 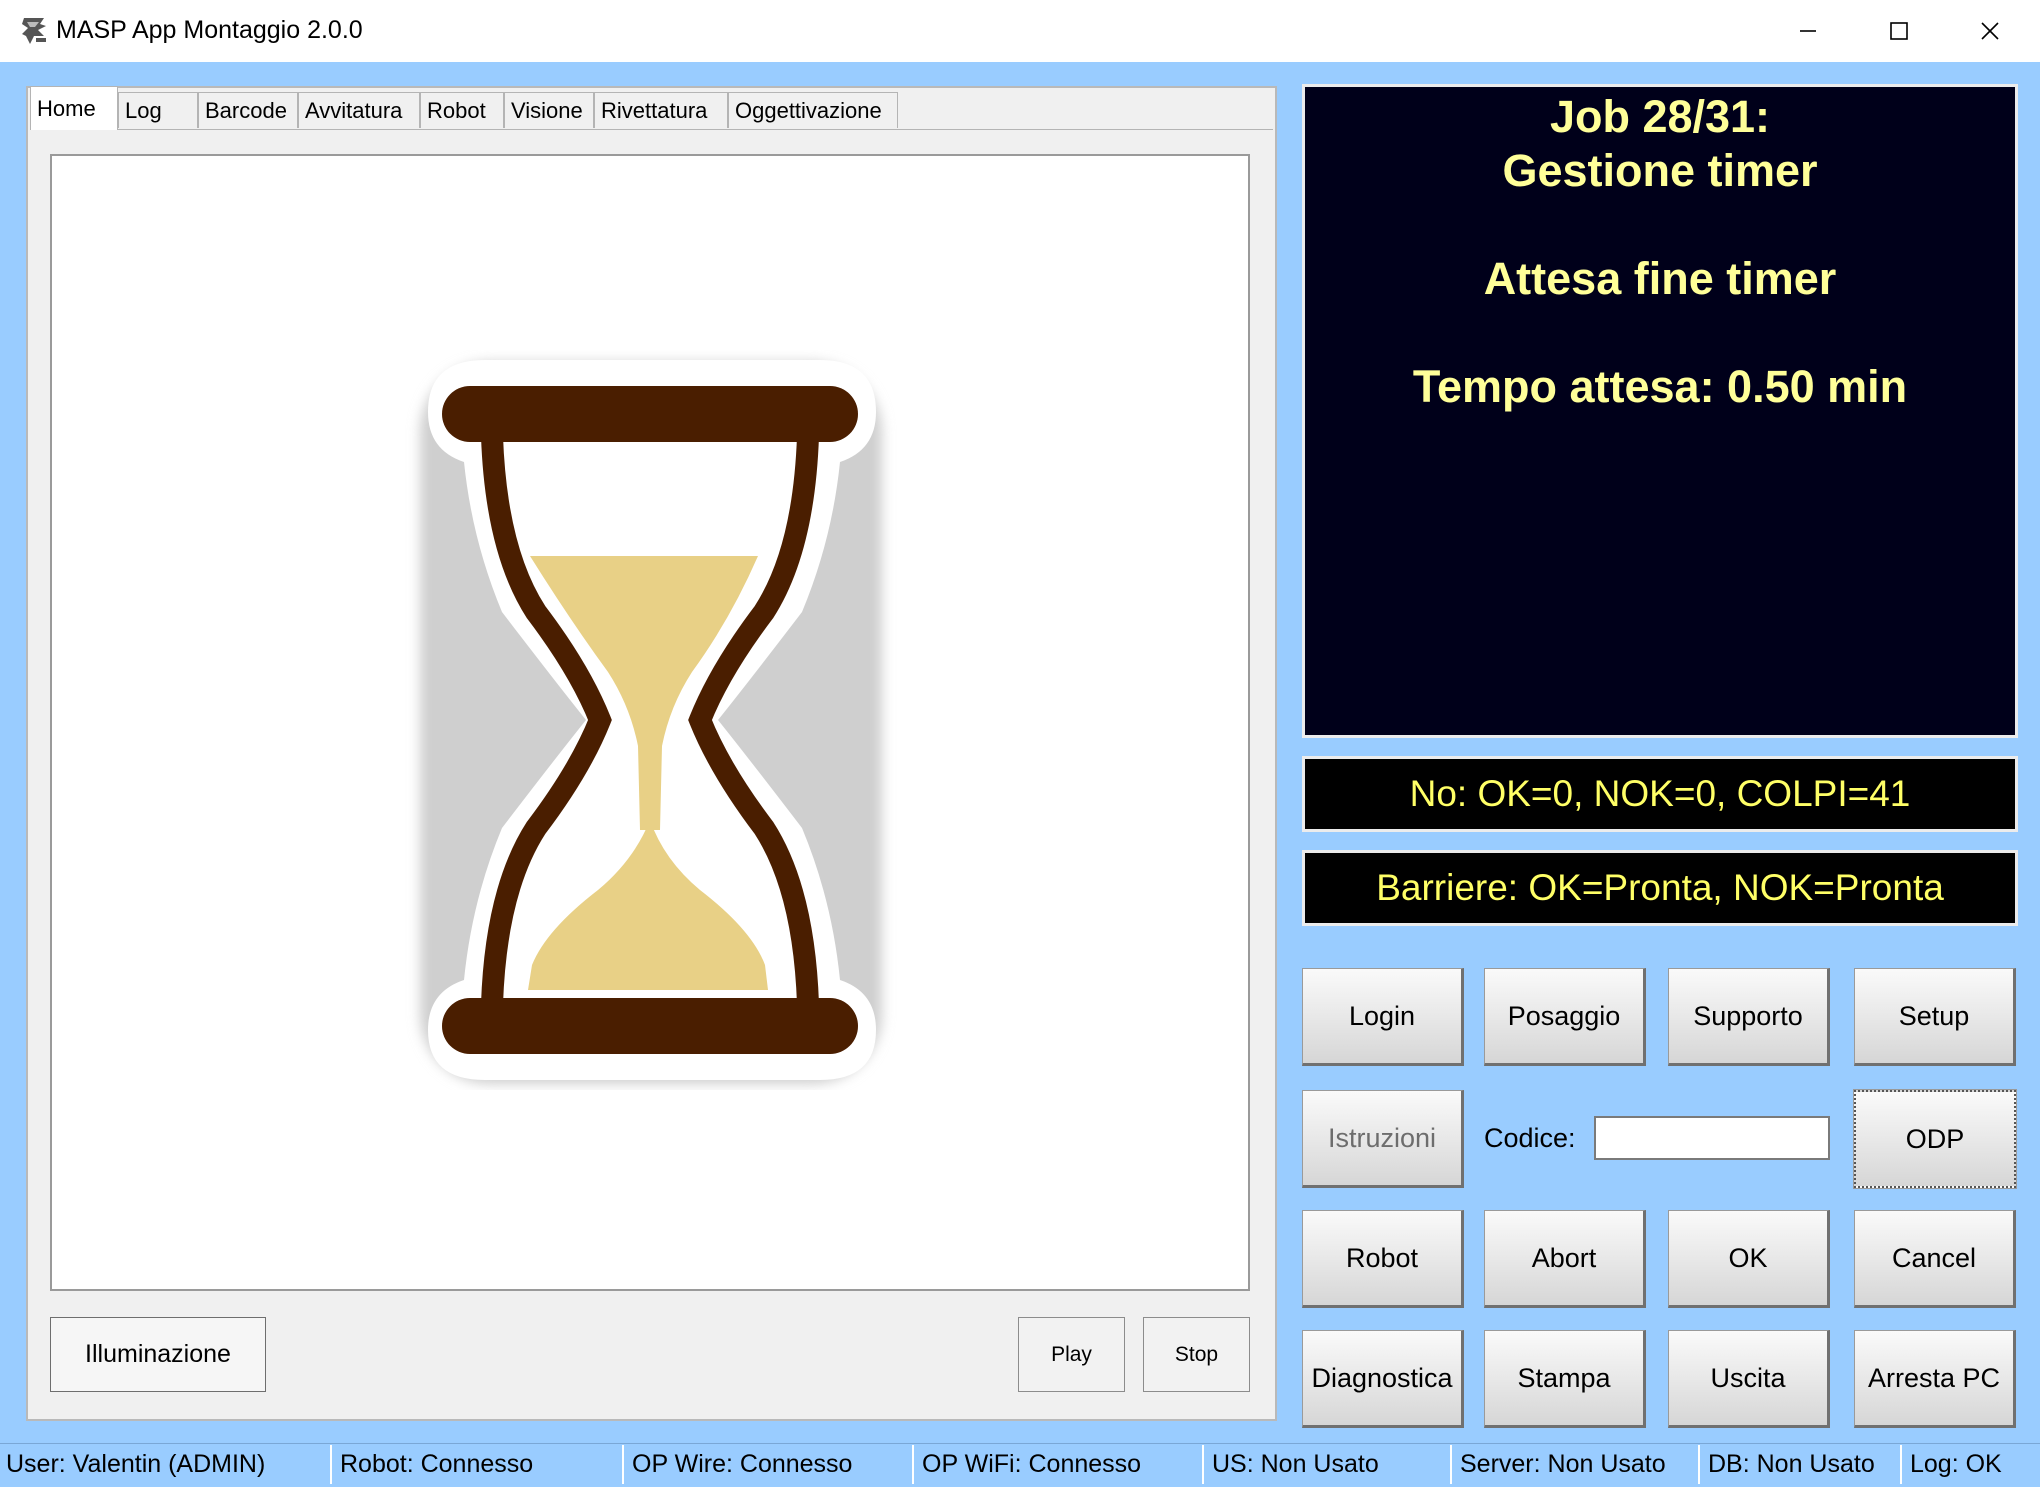 I want to click on job-status: Attesa fine timer, so click(x=1660, y=278).